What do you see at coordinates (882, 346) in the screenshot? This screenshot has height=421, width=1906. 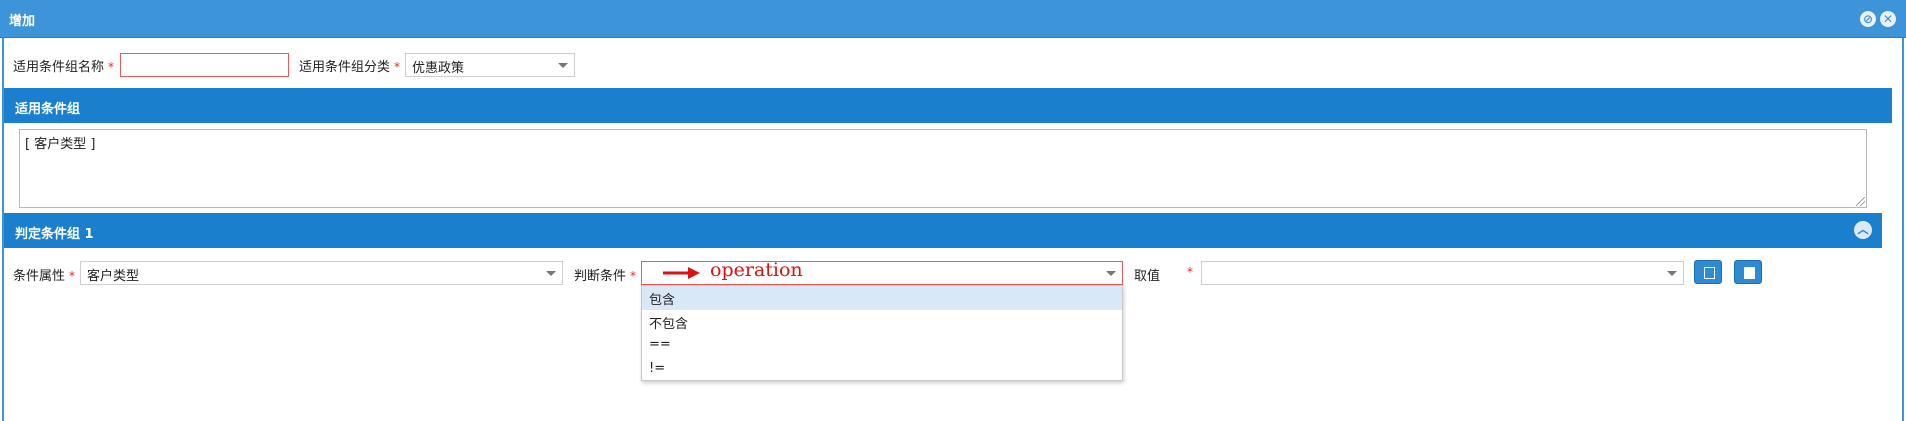 I see `dropdown-option: ==` at bounding box center [882, 346].